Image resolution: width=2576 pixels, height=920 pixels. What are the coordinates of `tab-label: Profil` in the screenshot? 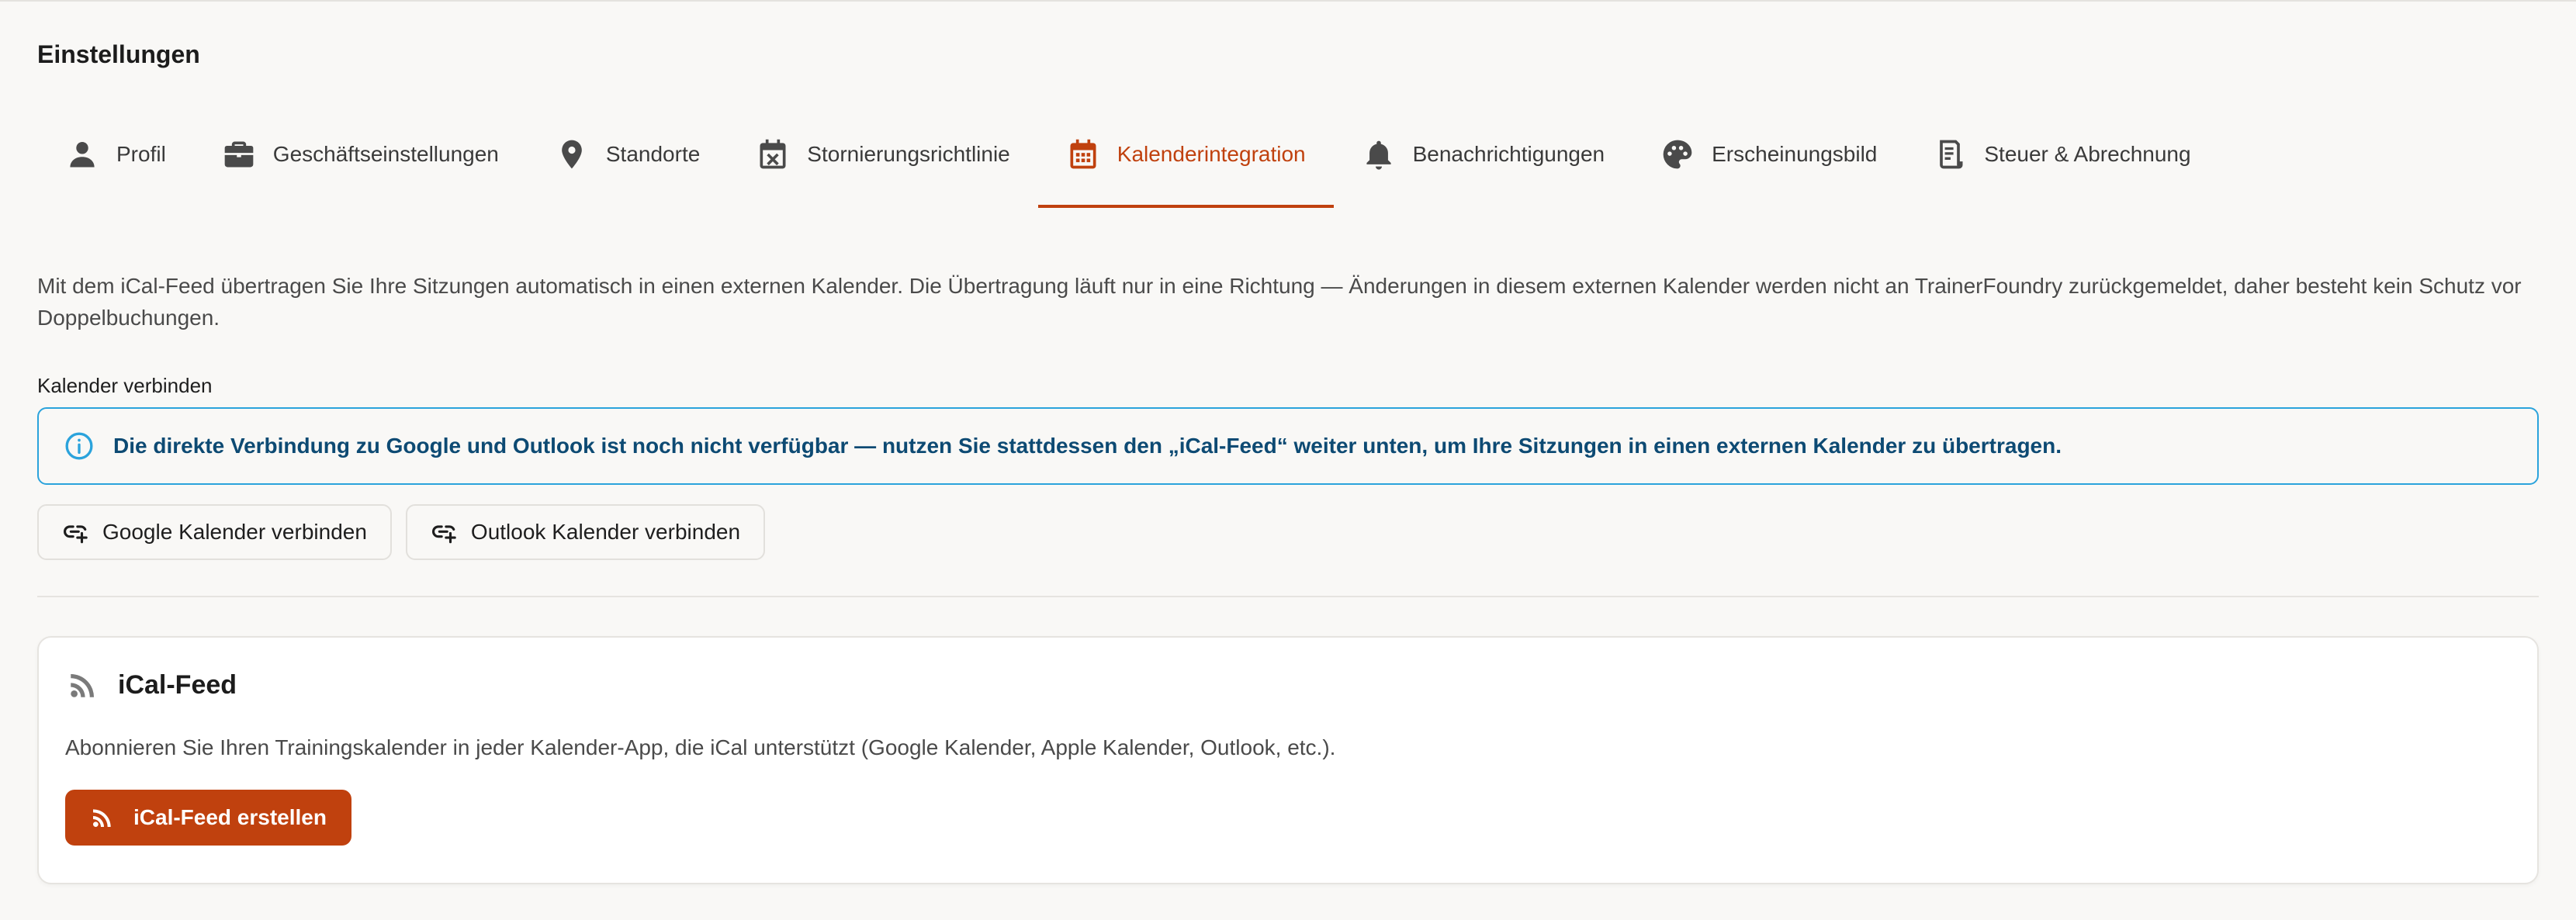 It's located at (141, 154).